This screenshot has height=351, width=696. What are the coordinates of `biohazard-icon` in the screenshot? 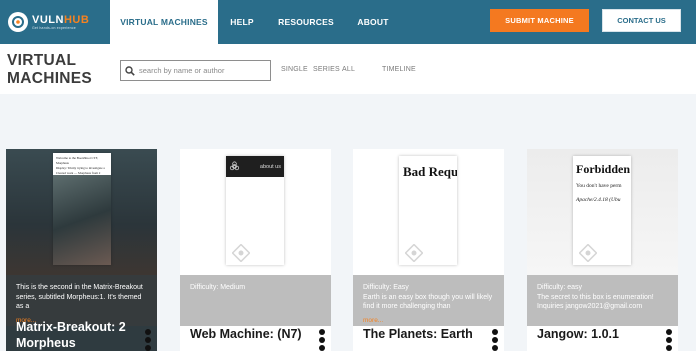 It's located at (234, 166).